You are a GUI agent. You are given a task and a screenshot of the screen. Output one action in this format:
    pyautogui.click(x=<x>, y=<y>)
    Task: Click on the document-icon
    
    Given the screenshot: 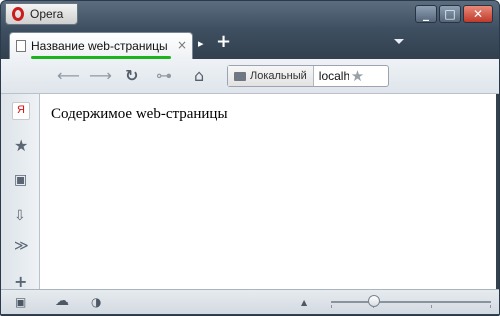 What is the action you would take?
    pyautogui.click(x=21, y=46)
    